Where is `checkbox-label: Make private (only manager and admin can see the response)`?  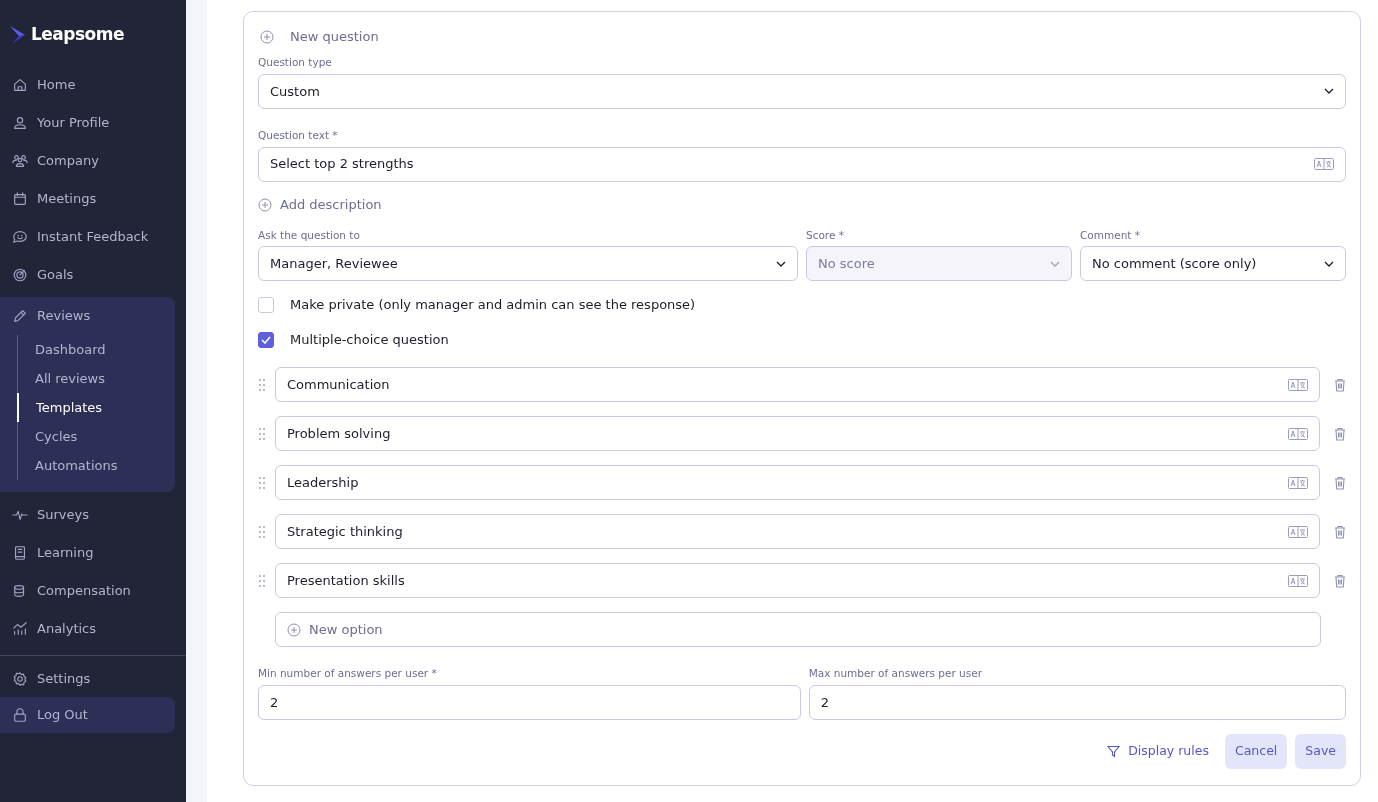
checkbox-label: Make private (only manager and admin can see the response) is located at coordinates (493, 305).